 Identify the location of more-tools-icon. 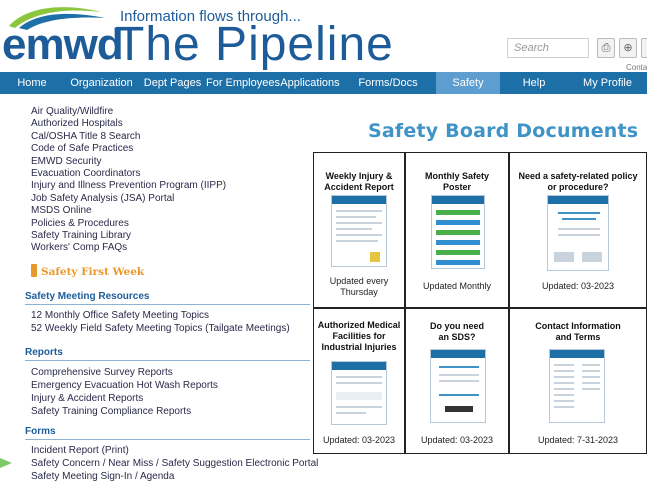
(644, 48).